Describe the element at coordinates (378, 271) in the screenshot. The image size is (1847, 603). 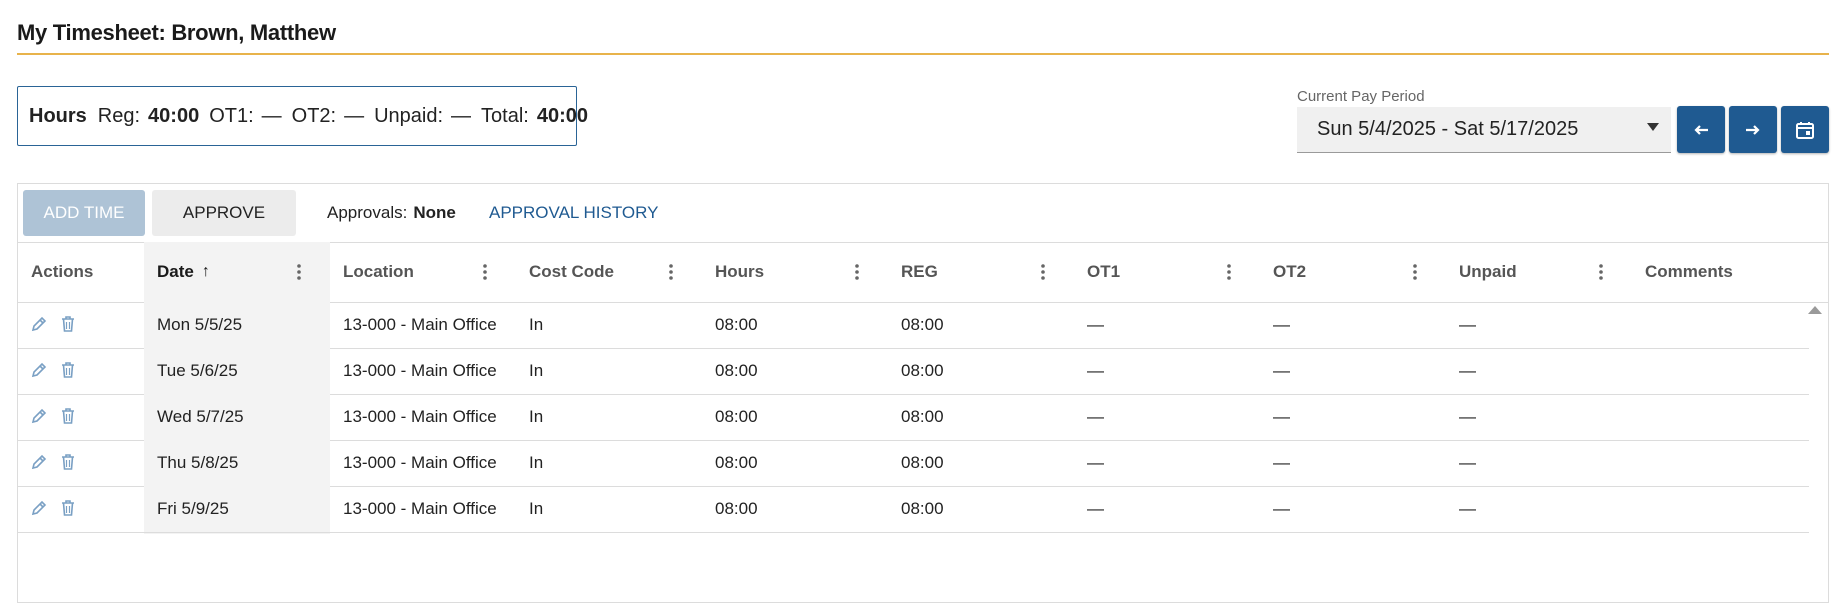
I see `col-location-label: Location` at that location.